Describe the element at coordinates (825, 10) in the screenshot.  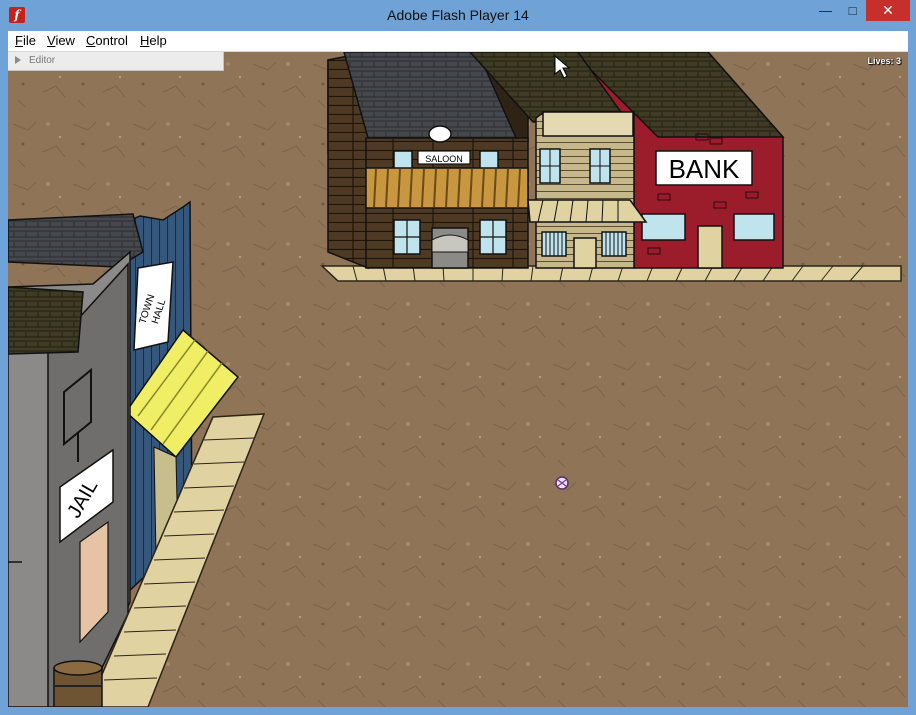
I see `minimize-button: —` at that location.